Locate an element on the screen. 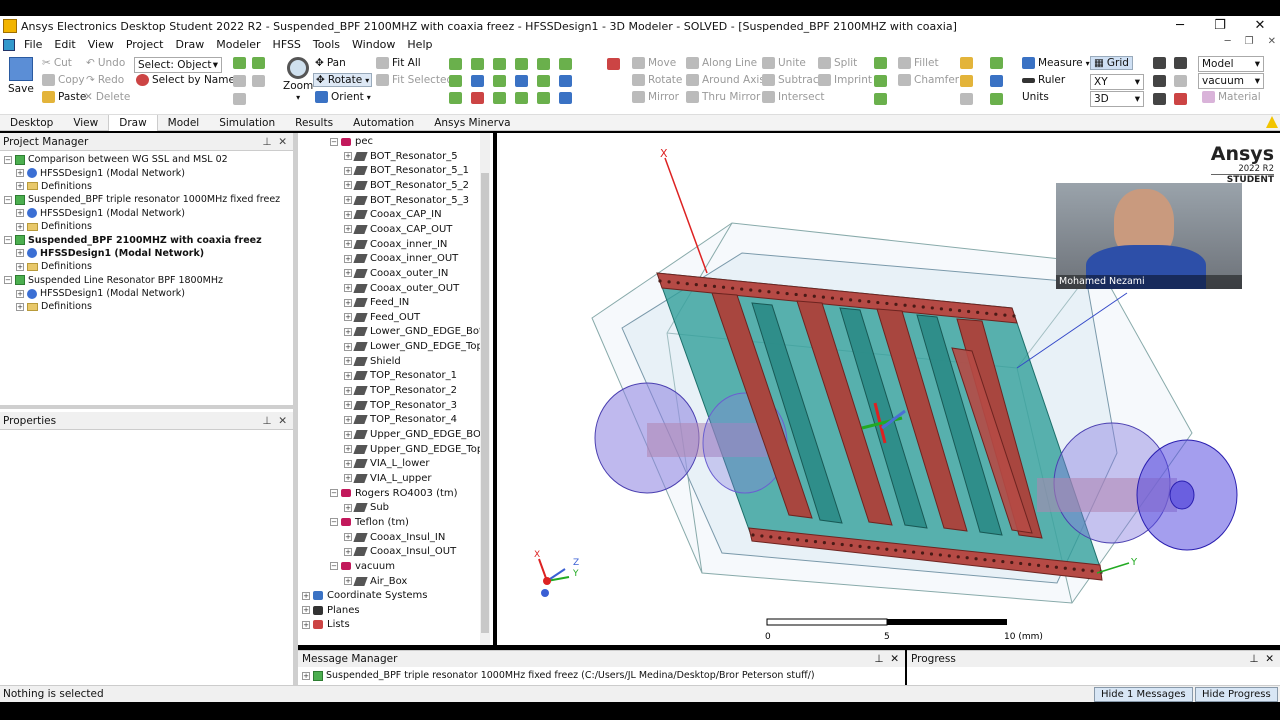 The height and width of the screenshot is (720, 1280). select-mode-dropdown: Select: Object ▾ is located at coordinates (178, 65).